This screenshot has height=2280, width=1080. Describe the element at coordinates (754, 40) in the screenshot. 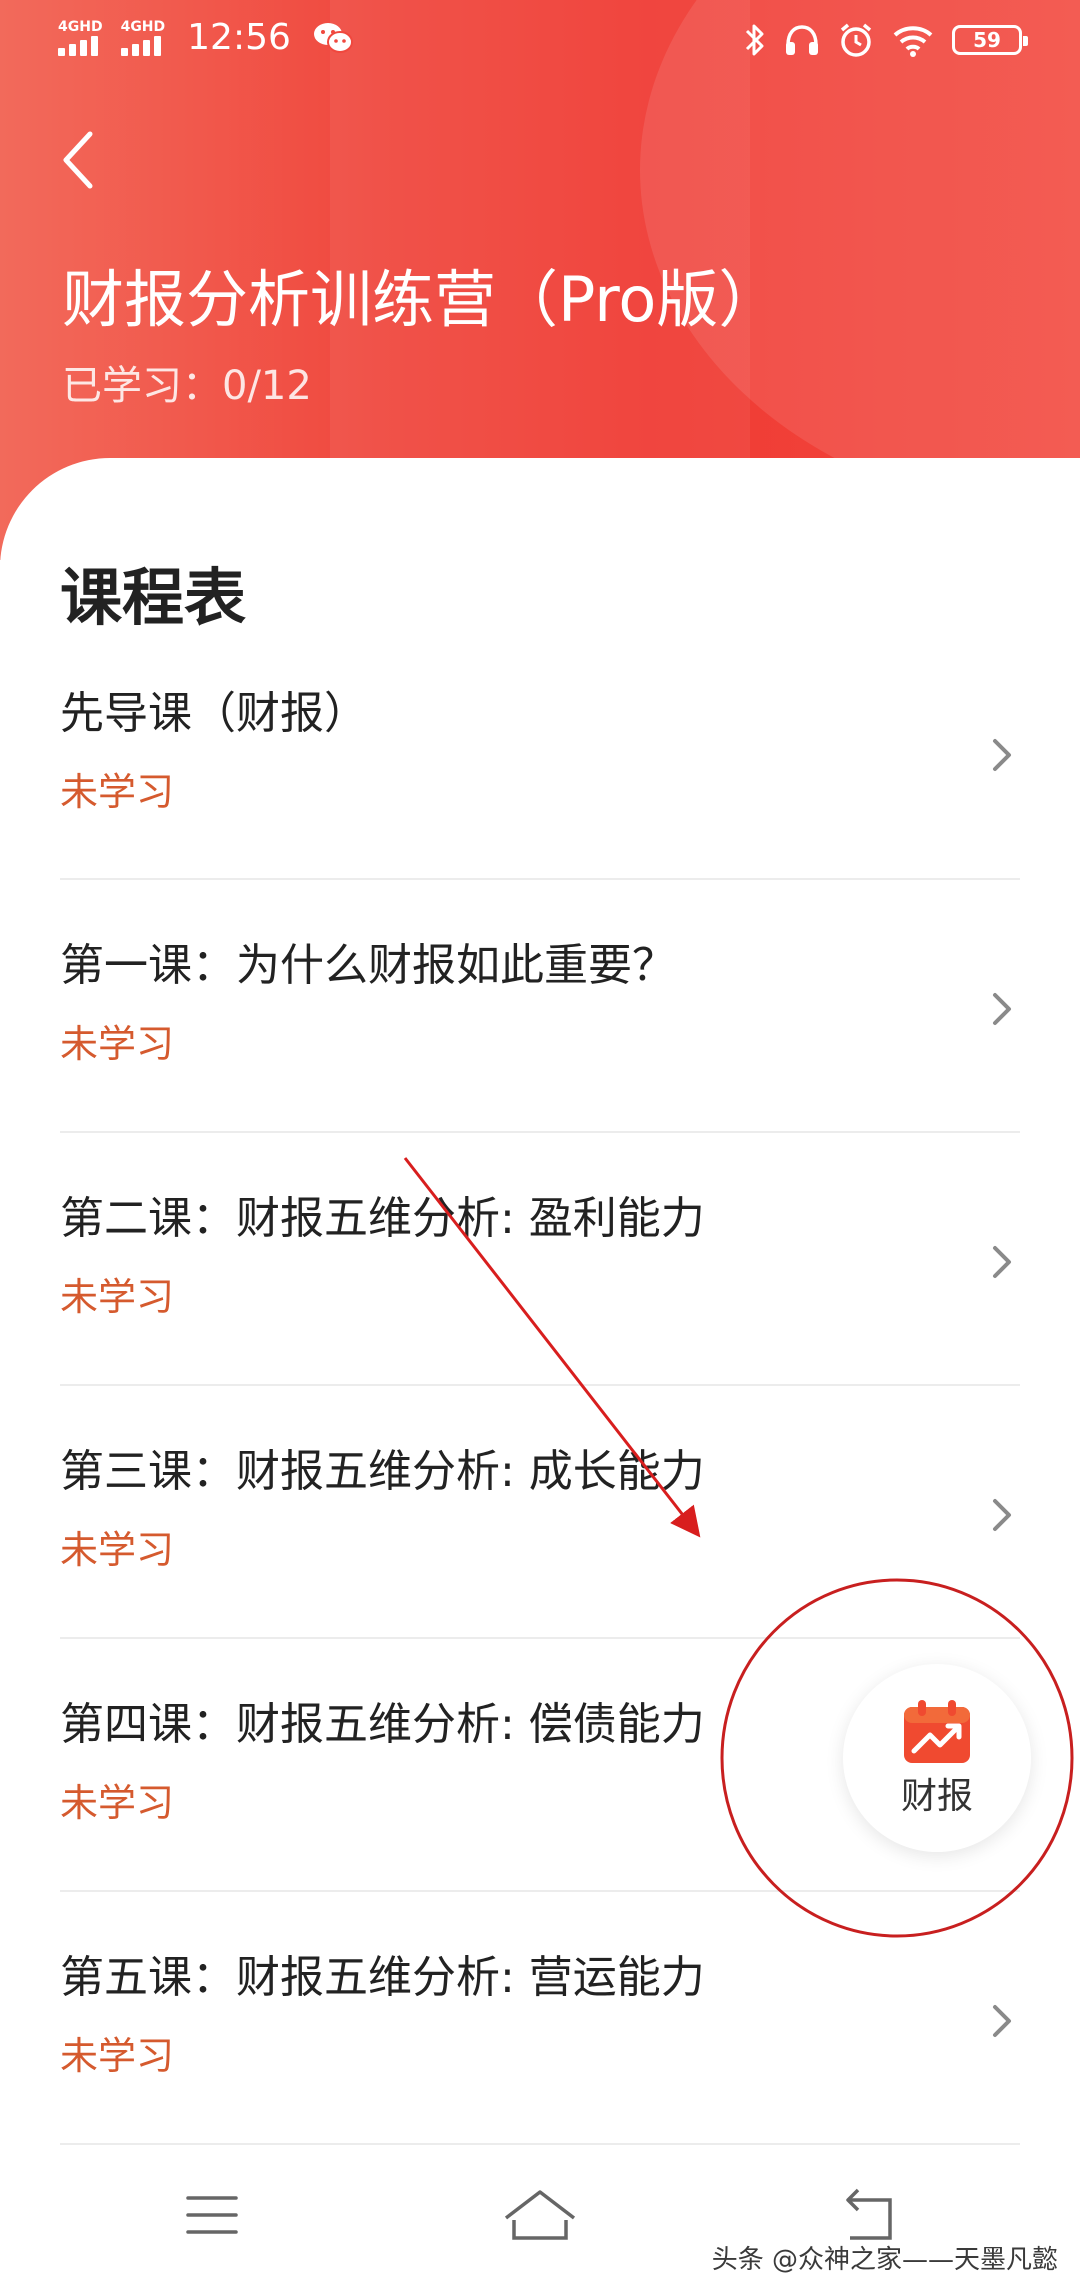

I see `bluetooth-icon` at that location.